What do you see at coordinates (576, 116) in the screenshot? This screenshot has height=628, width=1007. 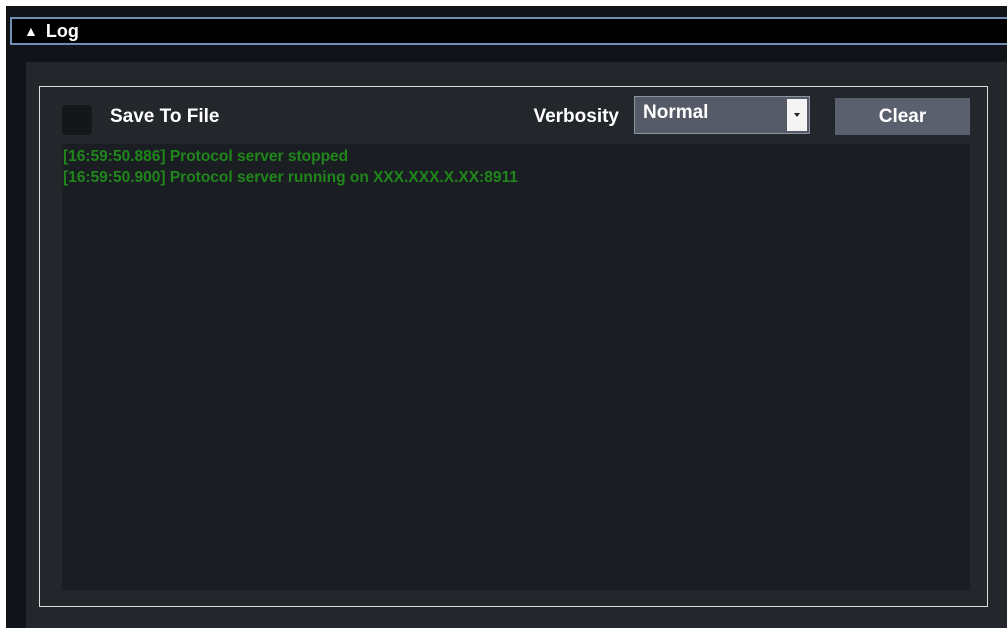 I see `verbosity-label: Verbosity` at bounding box center [576, 116].